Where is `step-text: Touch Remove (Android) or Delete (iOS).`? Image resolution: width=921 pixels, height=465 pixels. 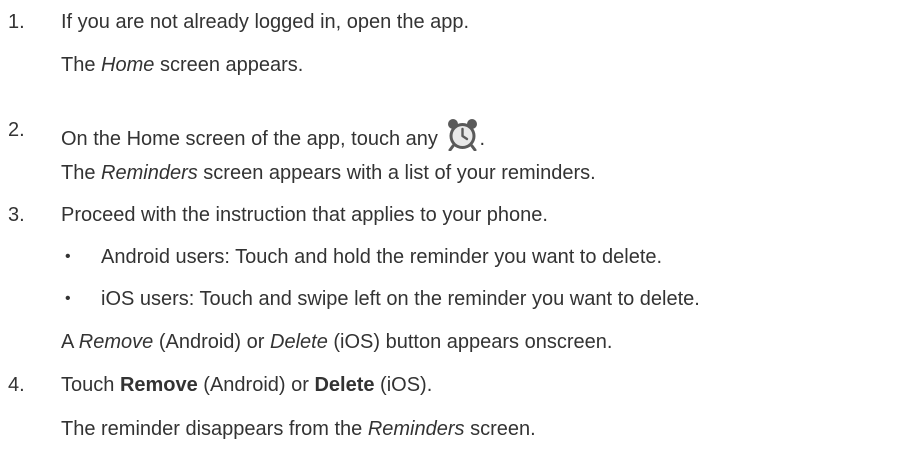
step-text: Touch Remove (Android) or Delete (iOS). is located at coordinates (247, 385).